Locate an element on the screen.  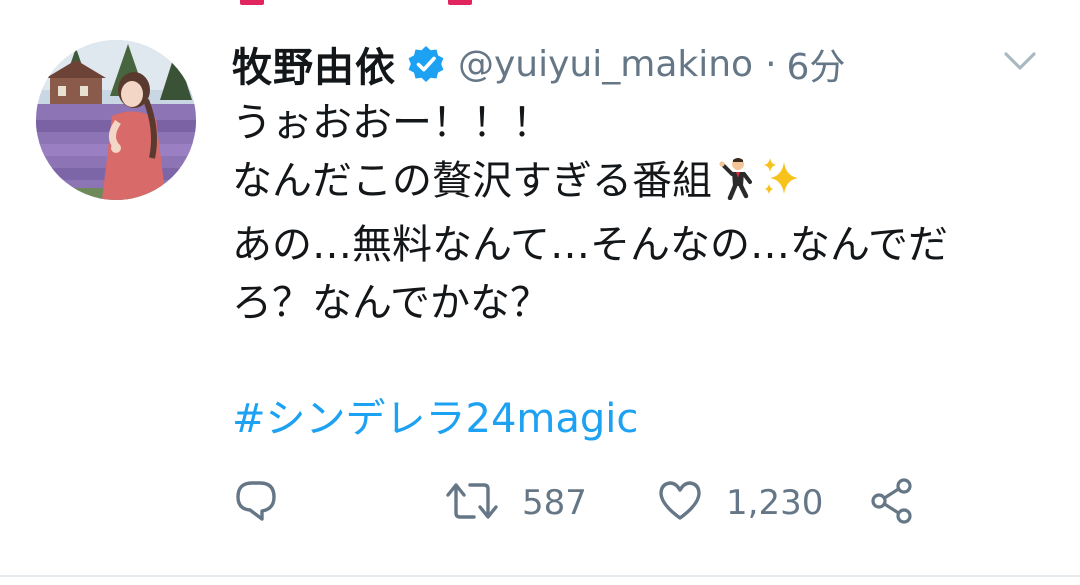
like-button: 1,230 is located at coordinates (739, 503).